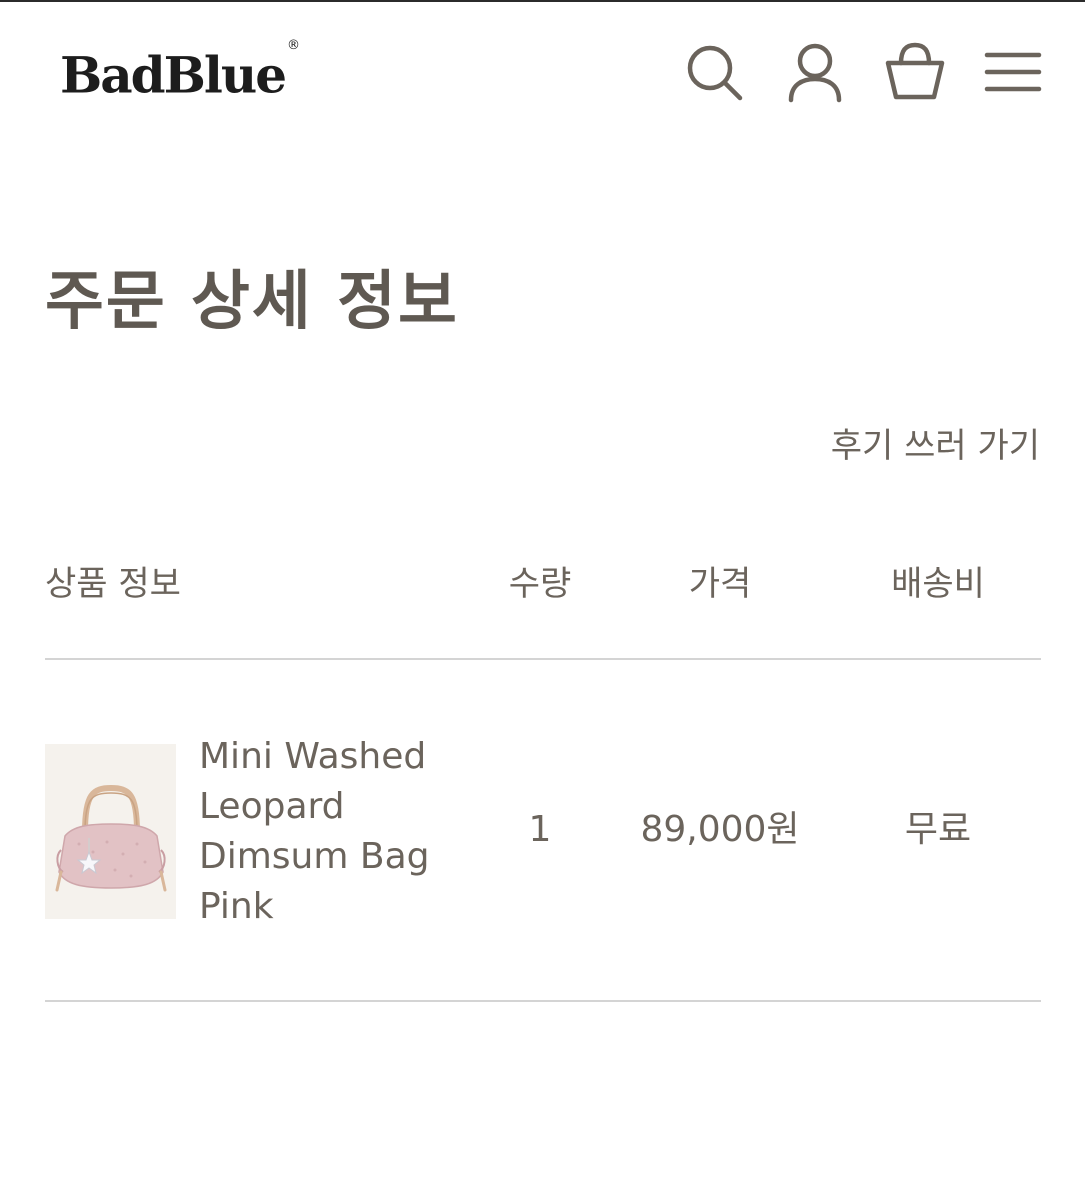 This screenshot has width=1085, height=1200. I want to click on search-icon, so click(715, 73).